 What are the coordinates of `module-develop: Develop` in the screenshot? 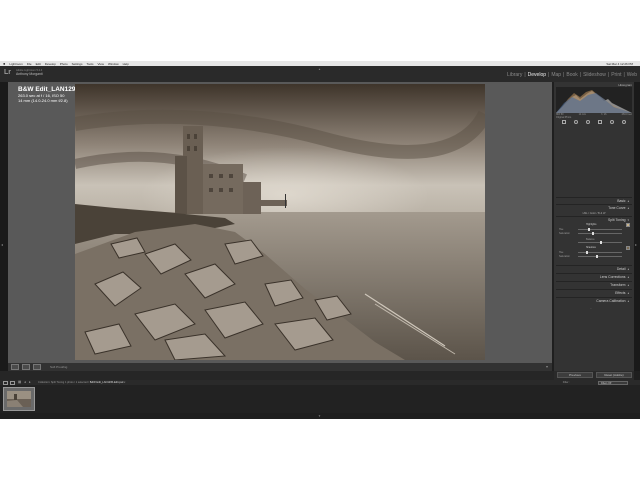 It's located at (537, 75).